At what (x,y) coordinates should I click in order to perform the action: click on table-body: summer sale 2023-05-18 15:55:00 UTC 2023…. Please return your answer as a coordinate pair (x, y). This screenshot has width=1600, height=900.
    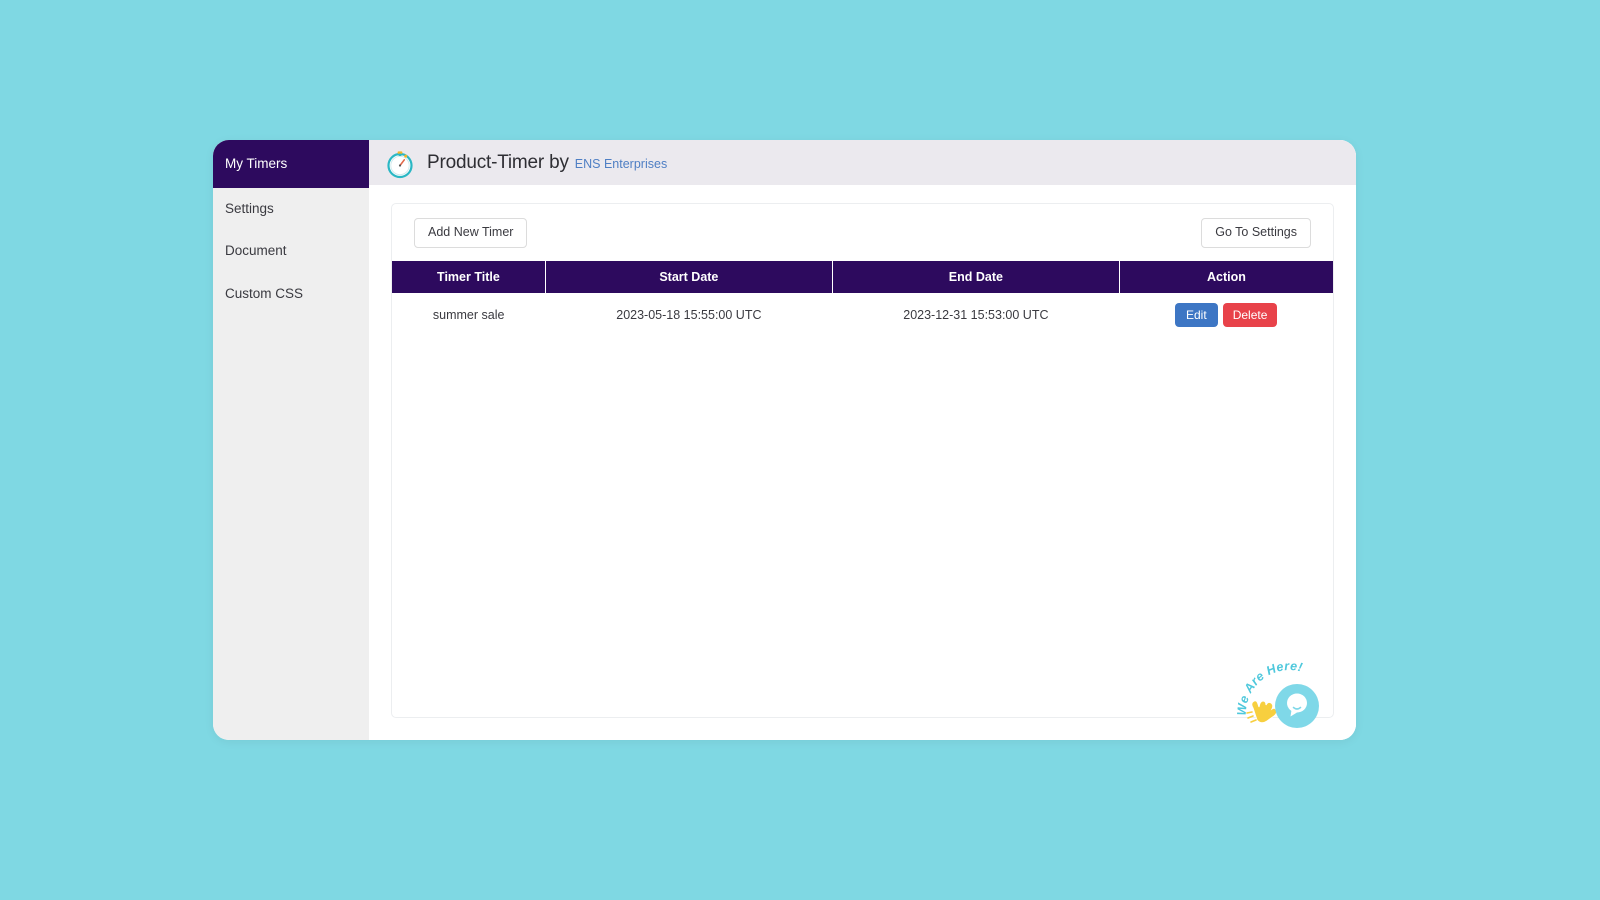
    Looking at the image, I should click on (862, 315).